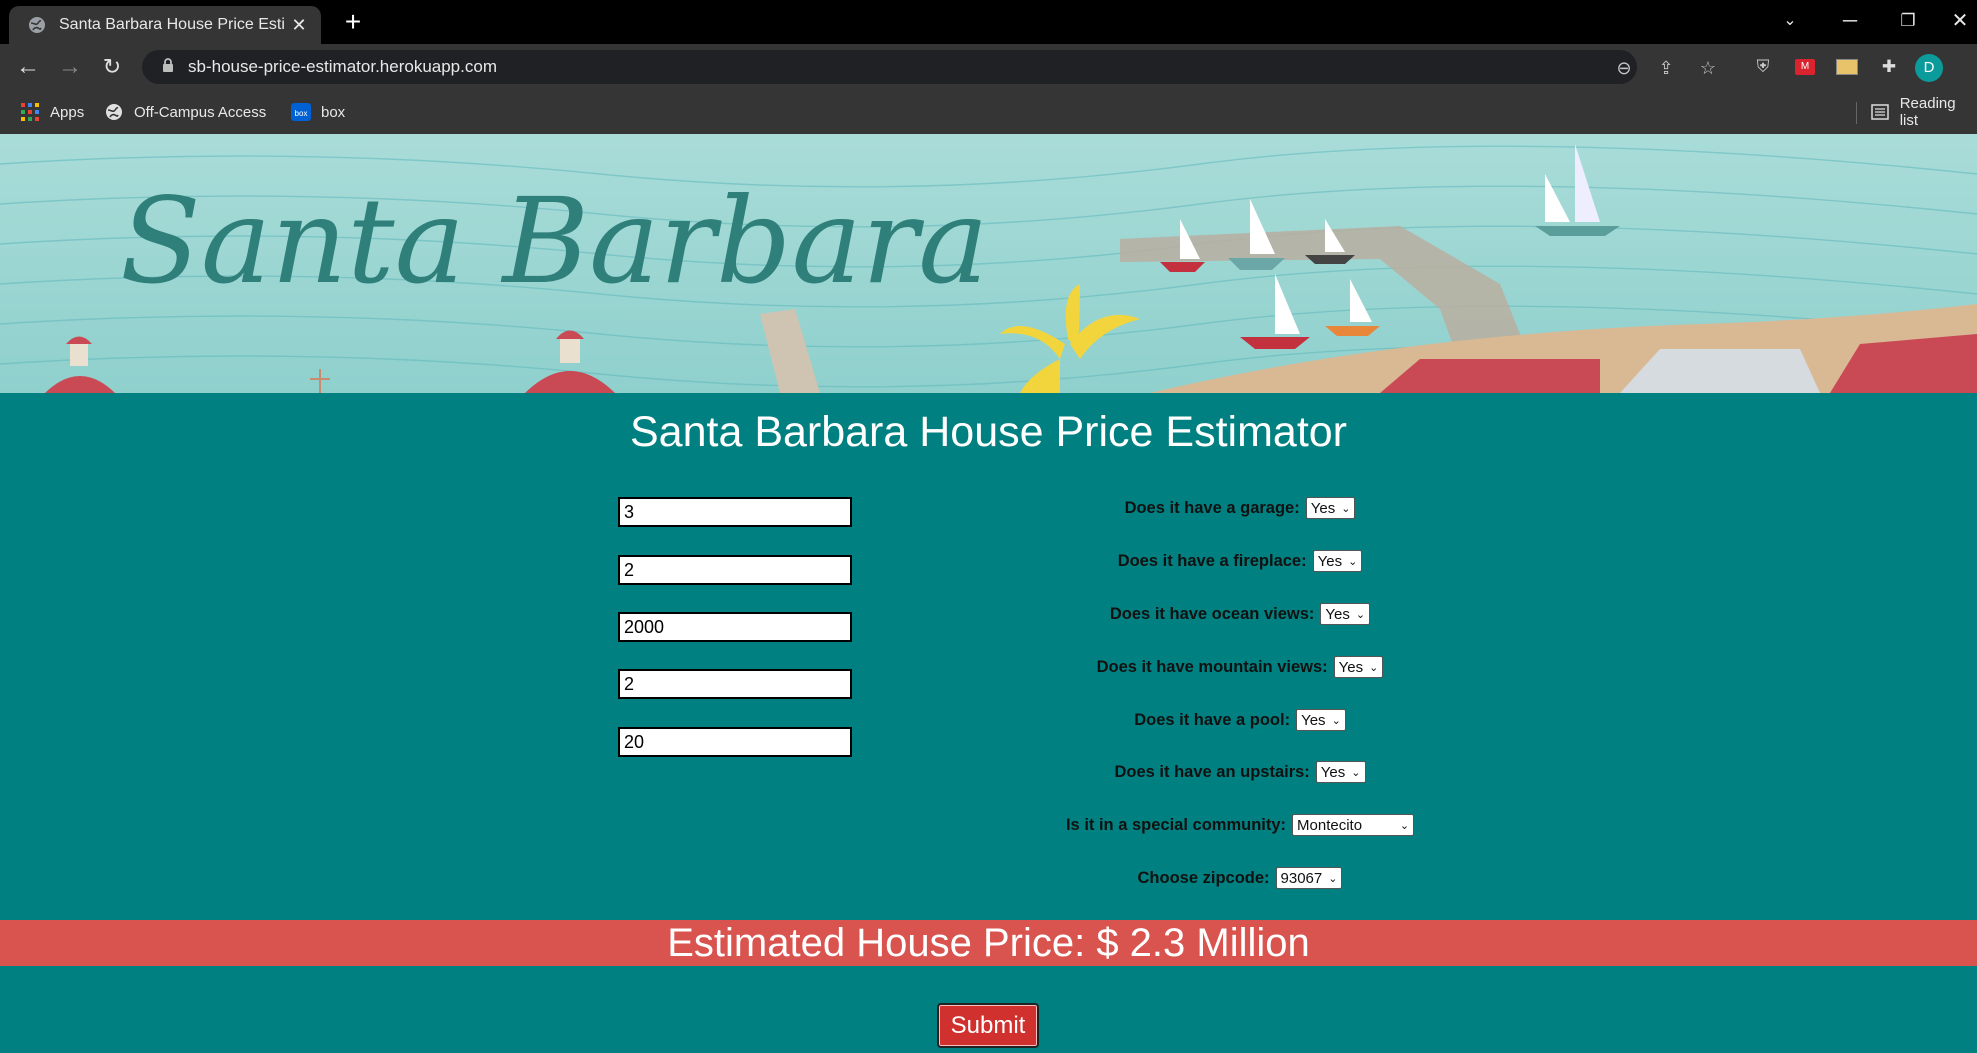 This screenshot has height=1053, width=1977. I want to click on profile-avatar: D, so click(1929, 68).